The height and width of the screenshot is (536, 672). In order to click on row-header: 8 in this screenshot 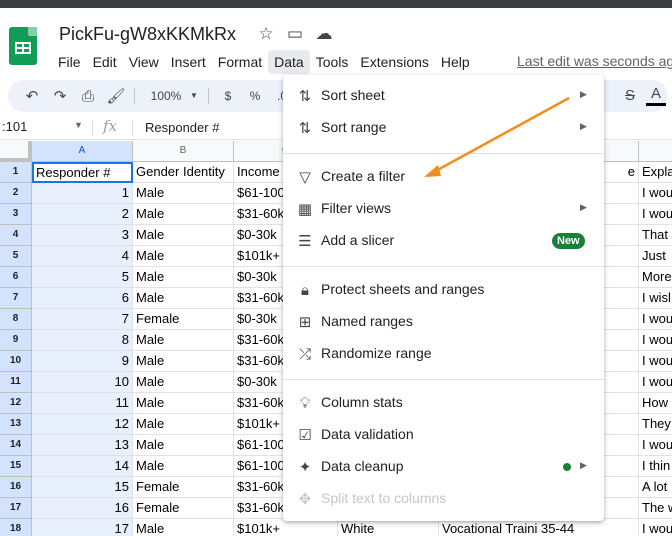, I will do `click(16, 319)`.